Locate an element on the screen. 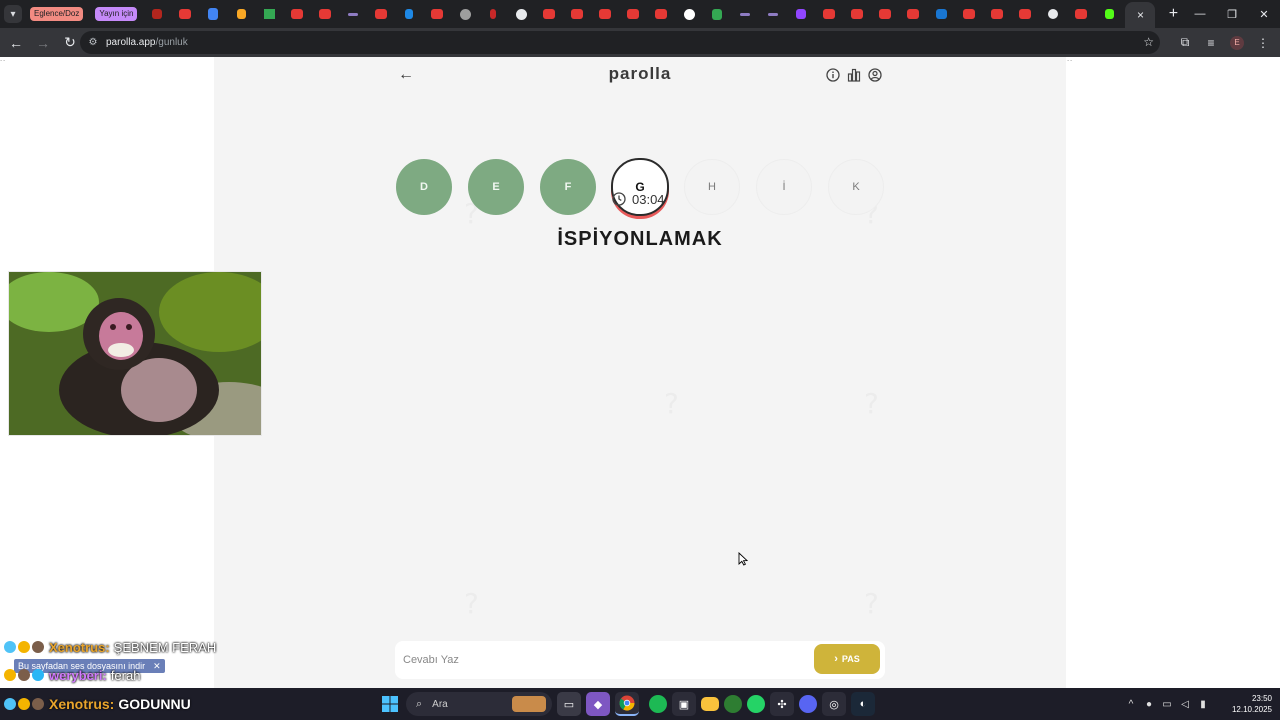 The width and height of the screenshot is (1280, 720). chatgpt-icon is located at coordinates (1053, 14).